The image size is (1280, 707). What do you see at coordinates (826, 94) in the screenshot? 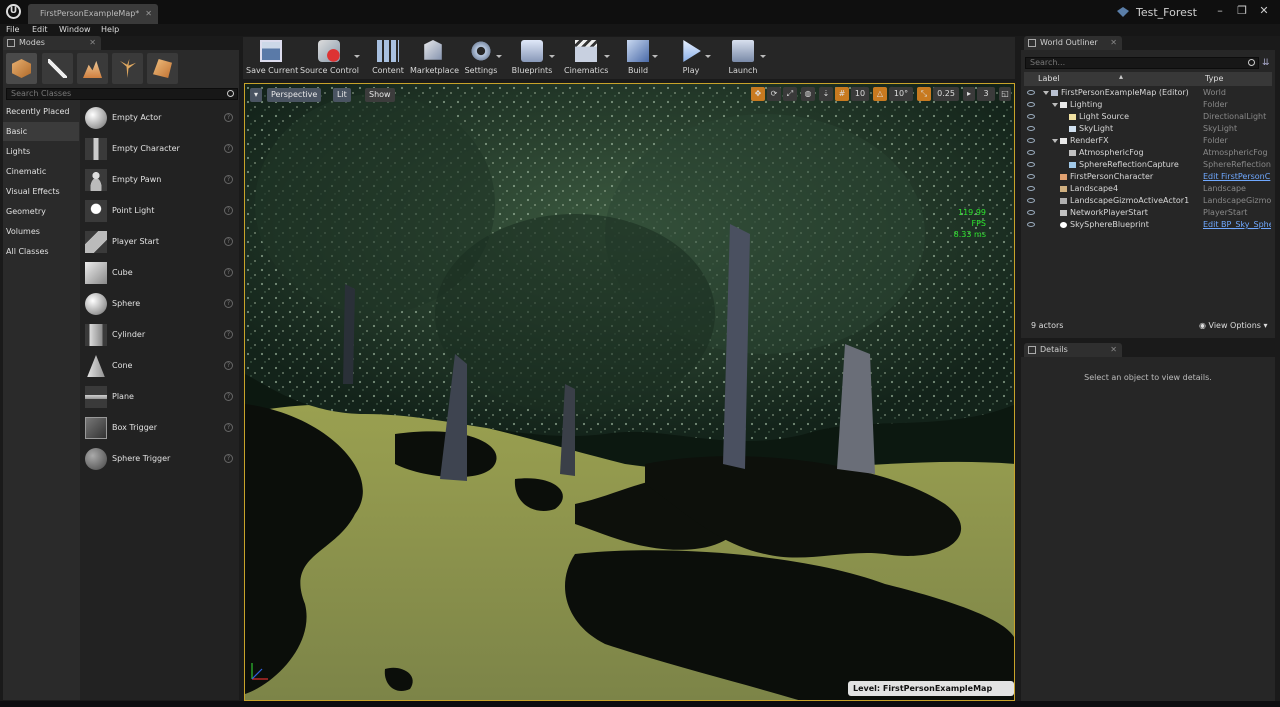
I see `surface-snap-button: ⇣` at bounding box center [826, 94].